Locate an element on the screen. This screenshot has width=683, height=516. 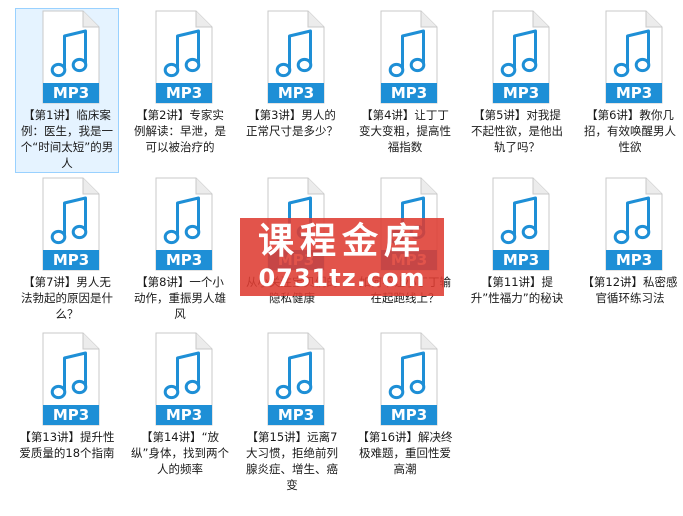
file-name-label: 从小关注宝贝们的隐私健康 is located at coordinates (292, 290).